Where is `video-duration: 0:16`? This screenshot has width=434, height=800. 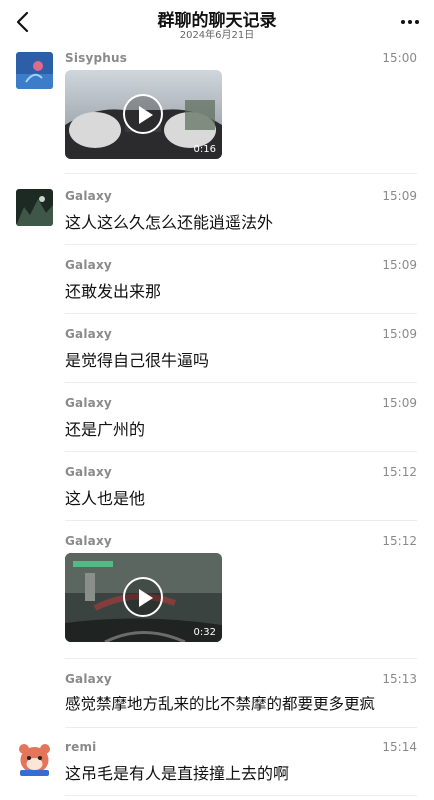
video-duration: 0:16 is located at coordinates (204, 149).